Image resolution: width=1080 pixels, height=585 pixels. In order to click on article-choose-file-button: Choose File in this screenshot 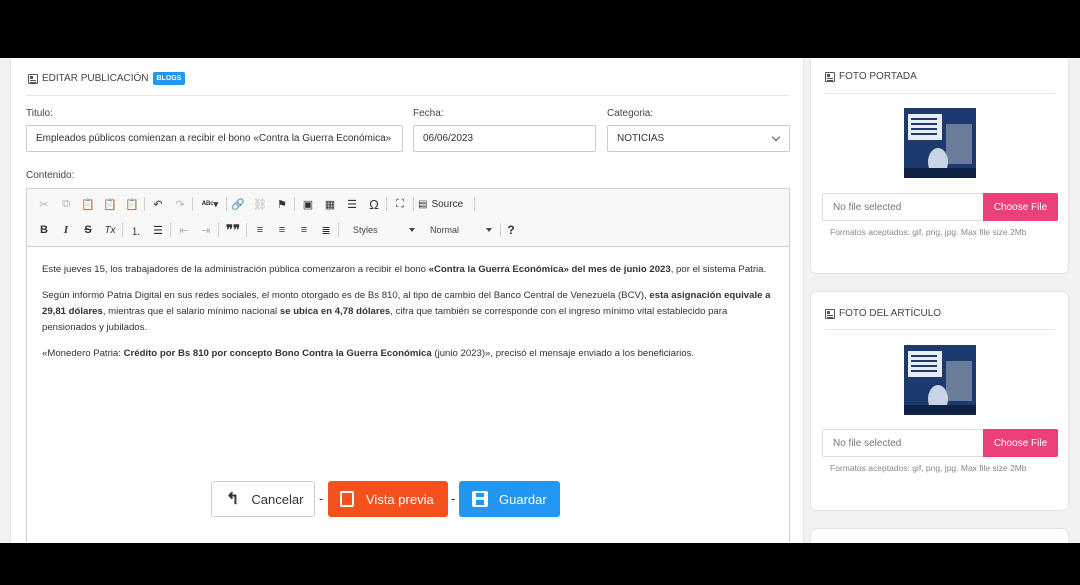, I will do `click(1020, 443)`.